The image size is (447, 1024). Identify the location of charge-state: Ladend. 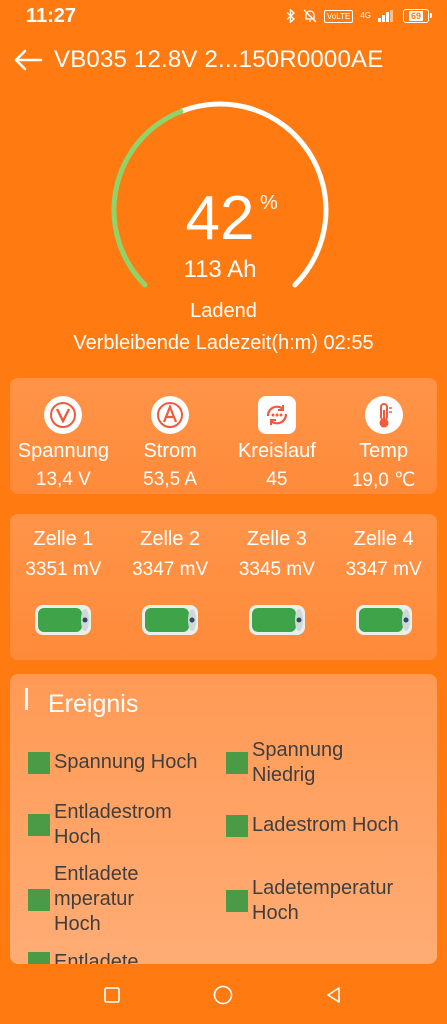
(223, 311).